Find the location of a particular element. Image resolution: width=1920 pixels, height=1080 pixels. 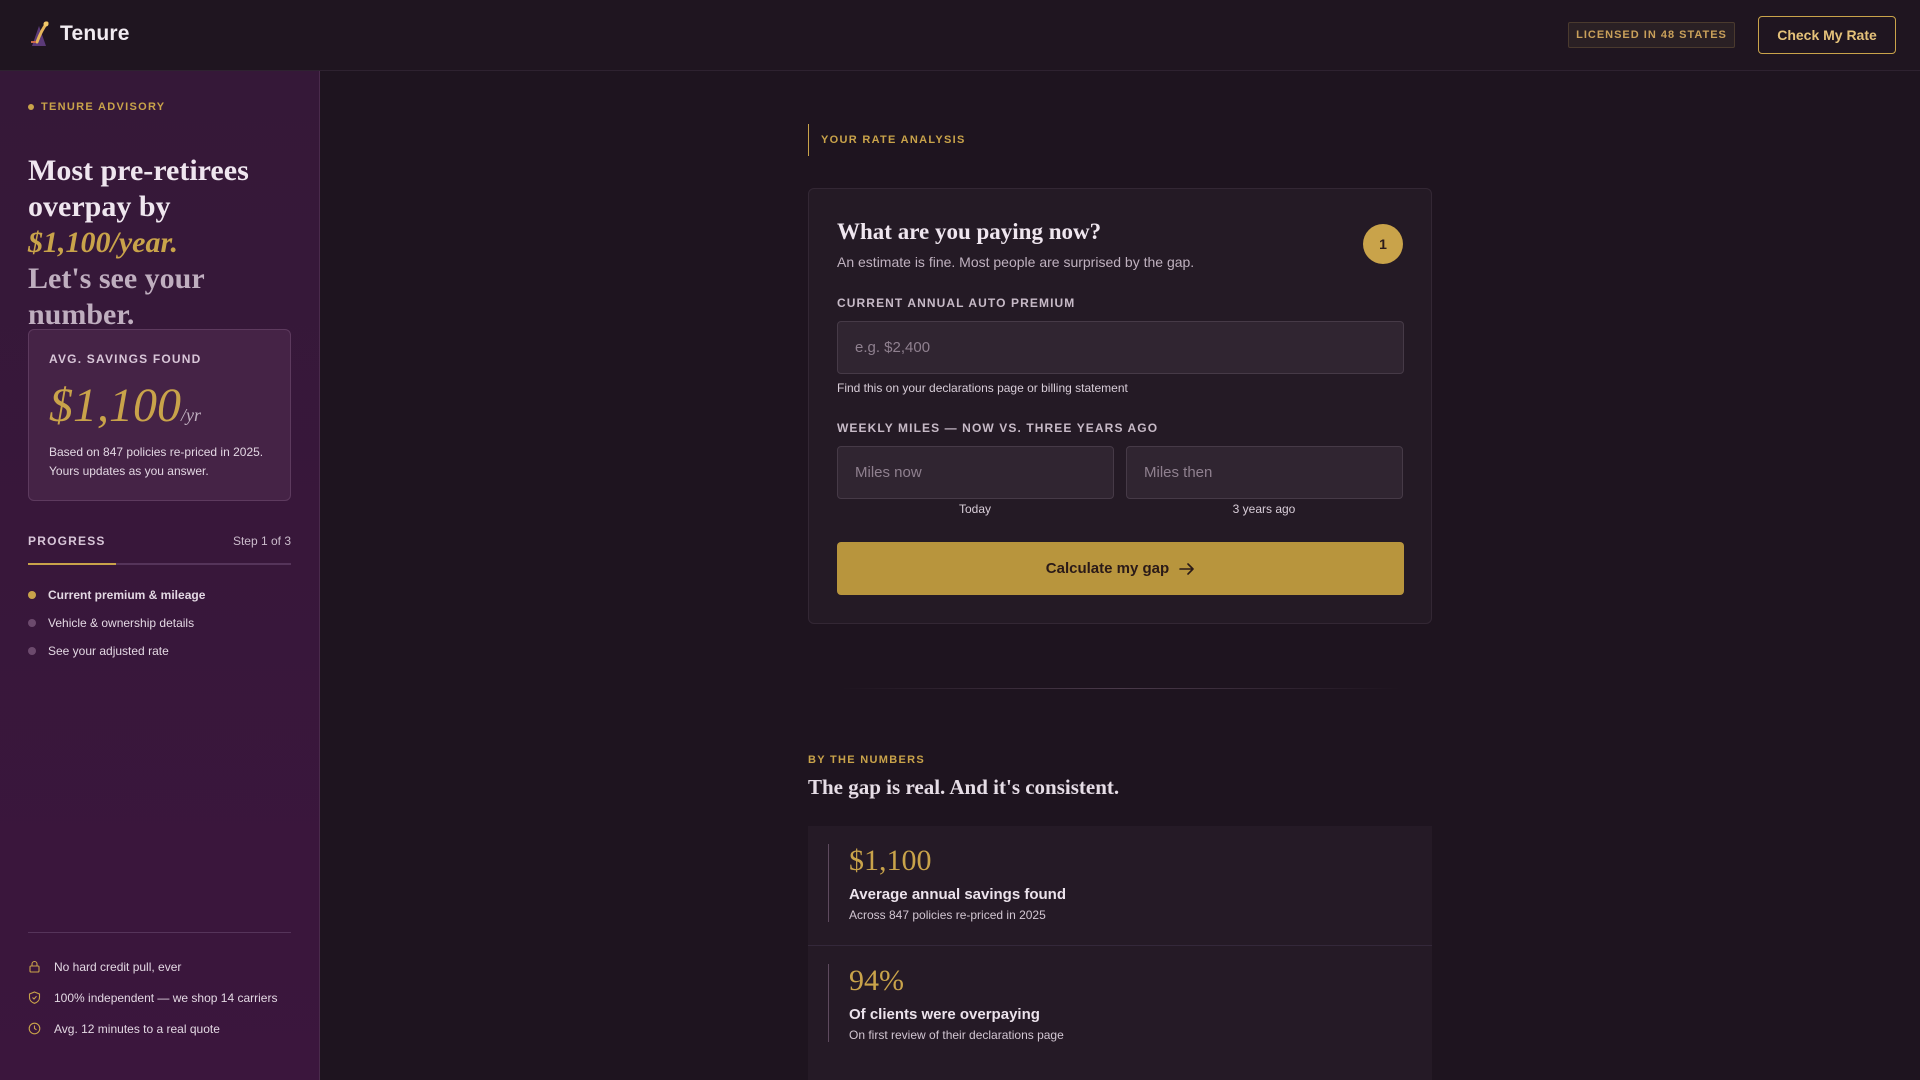

analysis-label: YOUR RATE ANALYSIS is located at coordinates (887, 140).